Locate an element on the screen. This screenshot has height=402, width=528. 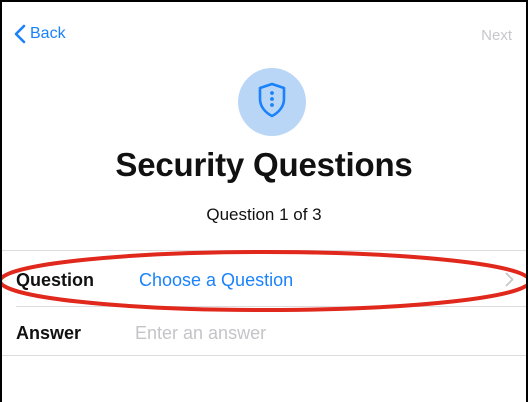
choose-question-selector: Choose a Question is located at coordinates (216, 280).